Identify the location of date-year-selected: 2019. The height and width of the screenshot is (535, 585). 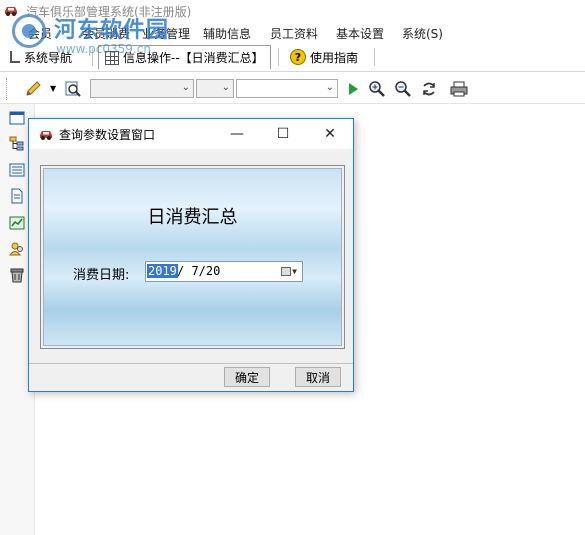
(162, 271).